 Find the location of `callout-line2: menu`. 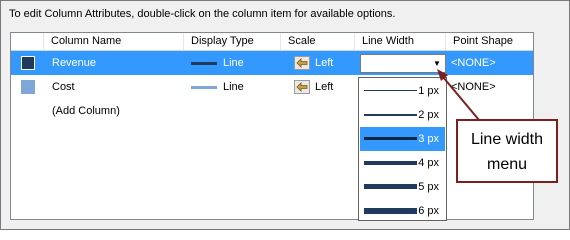

callout-line2: menu is located at coordinates (507, 164).